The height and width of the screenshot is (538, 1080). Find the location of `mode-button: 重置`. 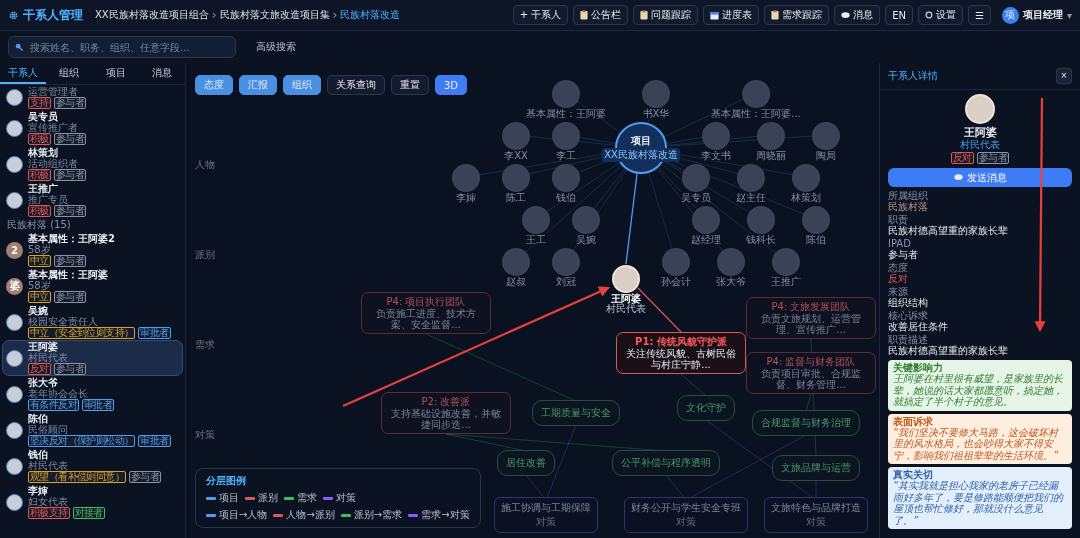

mode-button: 重置 is located at coordinates (410, 85).